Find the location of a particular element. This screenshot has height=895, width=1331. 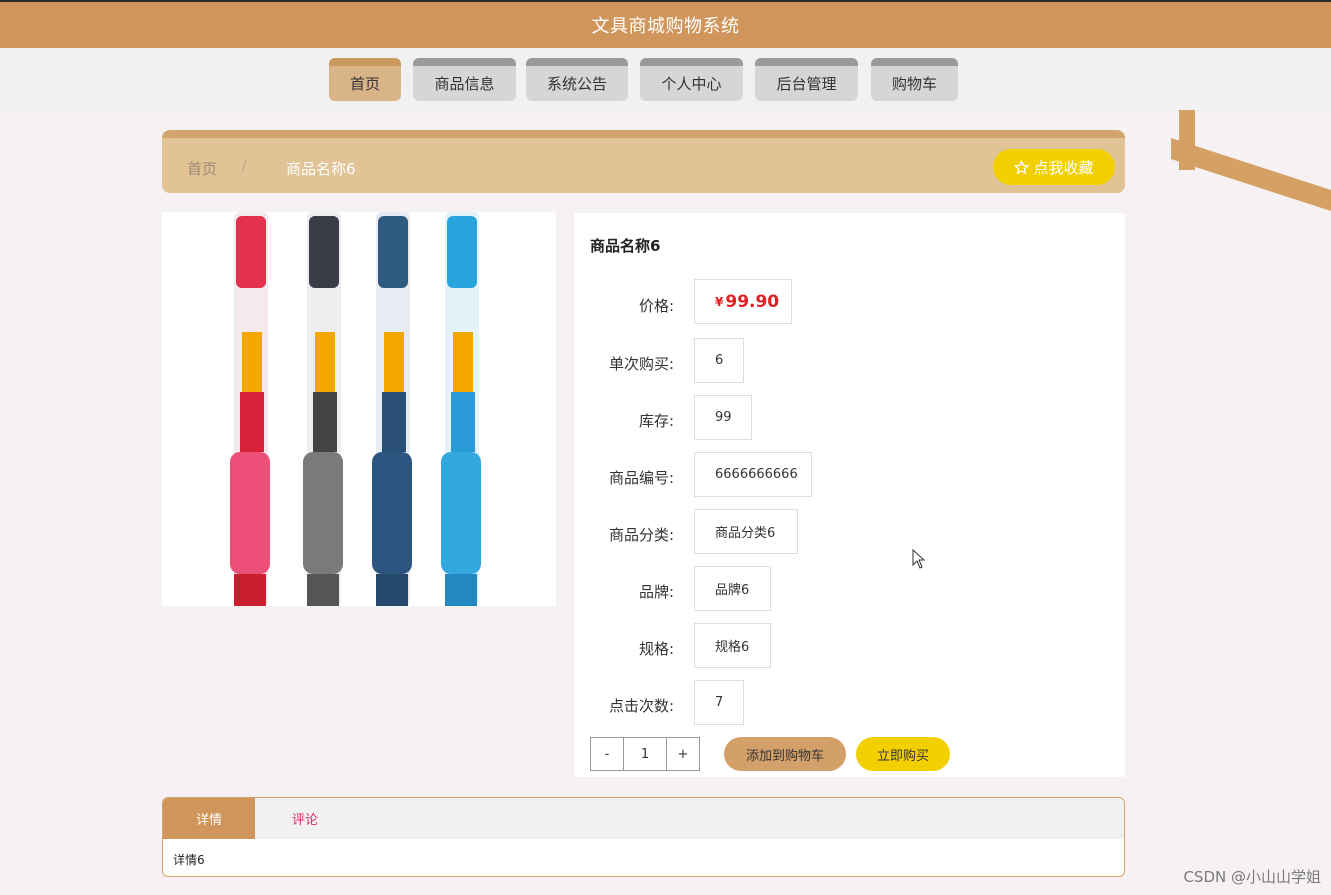

code-label: 商品编号: is located at coordinates (641, 478).